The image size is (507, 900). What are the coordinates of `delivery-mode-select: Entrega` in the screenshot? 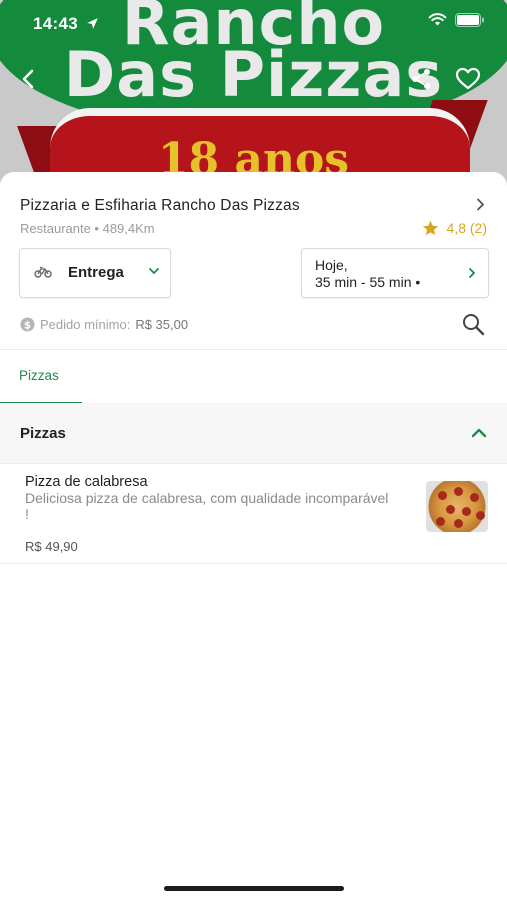 It's located at (95, 273).